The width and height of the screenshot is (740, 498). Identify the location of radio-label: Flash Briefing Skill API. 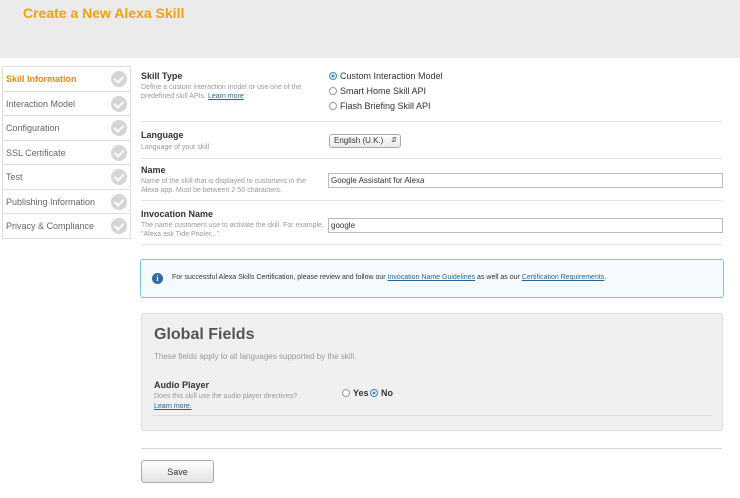
(385, 106).